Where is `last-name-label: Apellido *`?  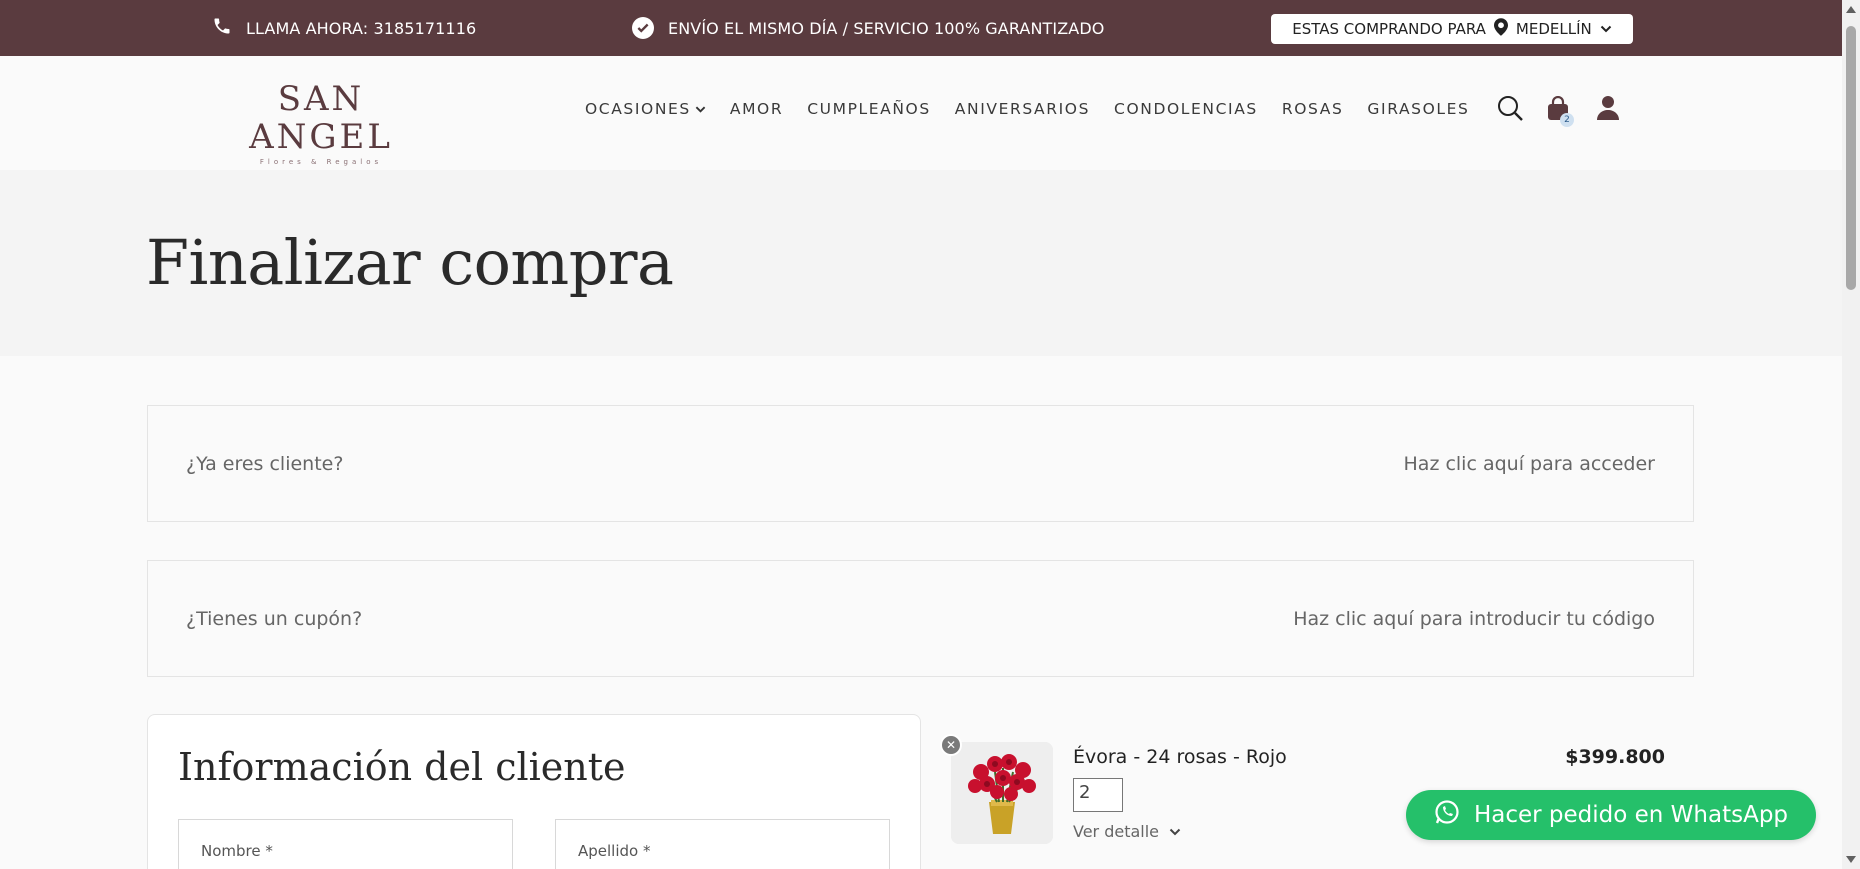
last-name-label: Apellido * is located at coordinates (614, 851).